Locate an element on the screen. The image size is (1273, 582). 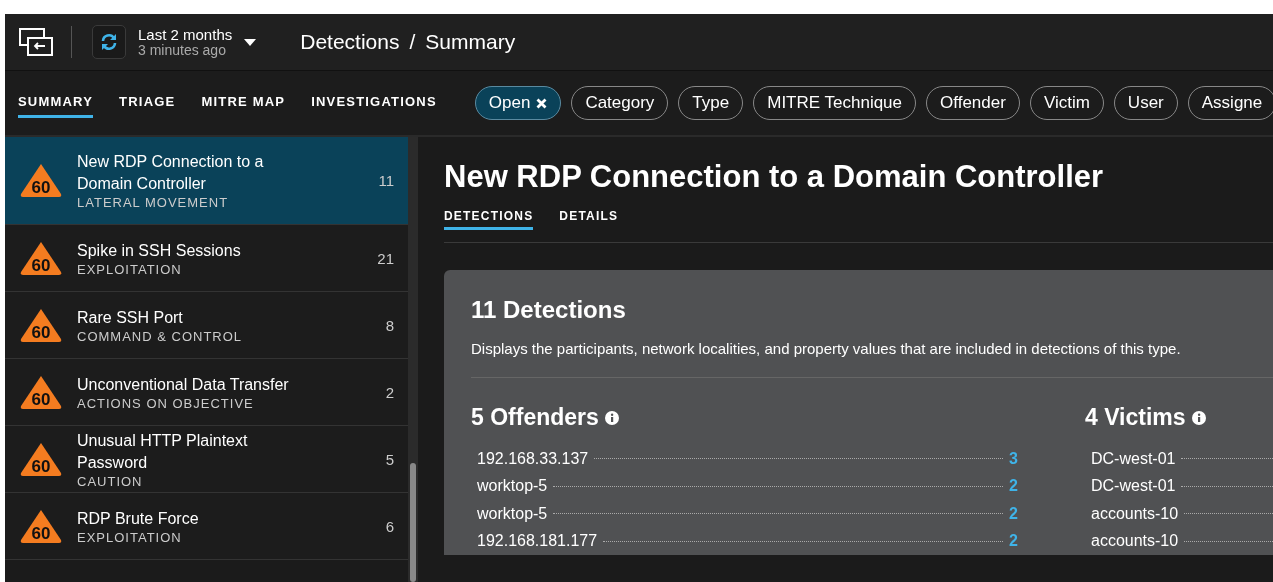
nav-tab: TRIAGE is located at coordinates (147, 103).